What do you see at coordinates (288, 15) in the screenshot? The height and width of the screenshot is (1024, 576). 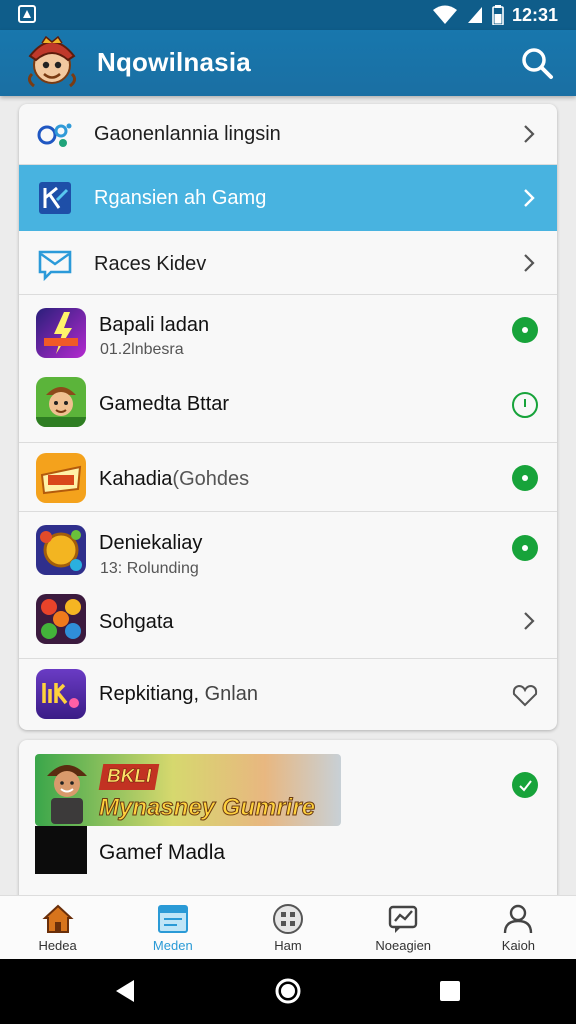 I see `status-bar: 12:31` at bounding box center [288, 15].